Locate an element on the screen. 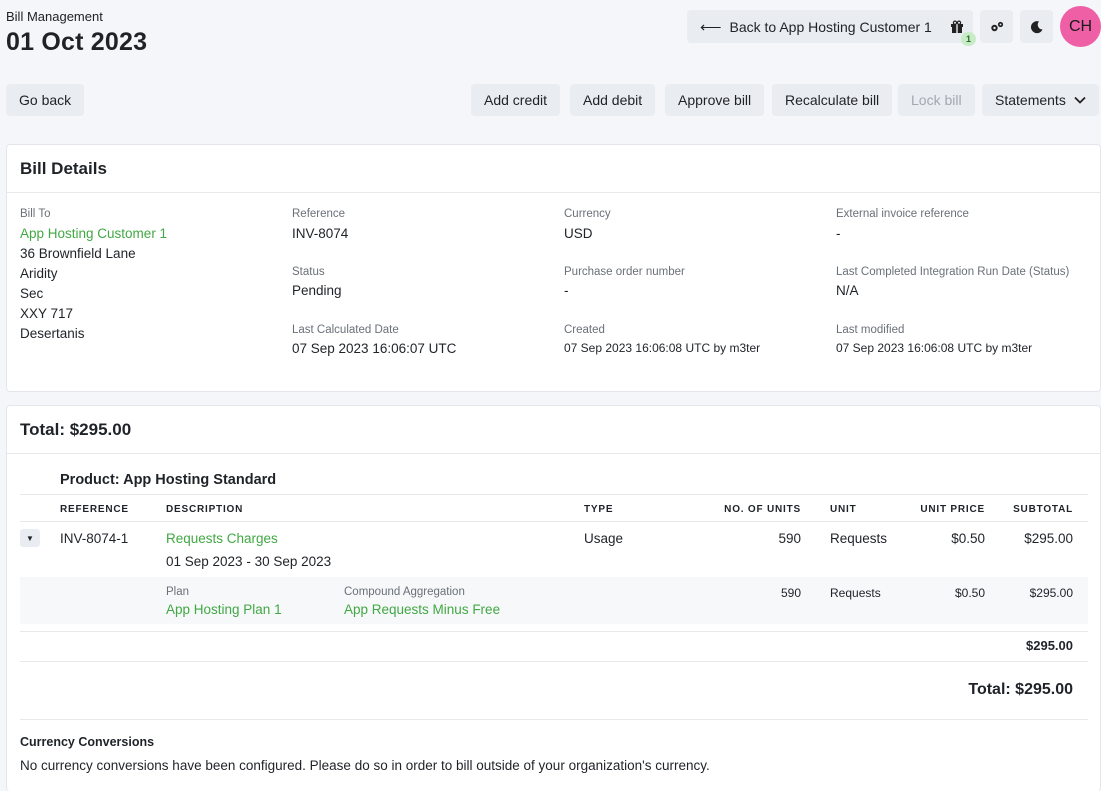  created-label: Created is located at coordinates (584, 330).